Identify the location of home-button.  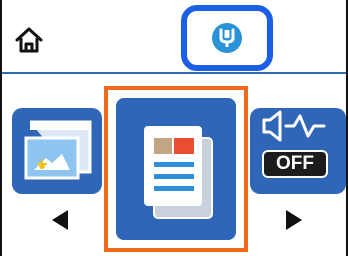
(29, 40).